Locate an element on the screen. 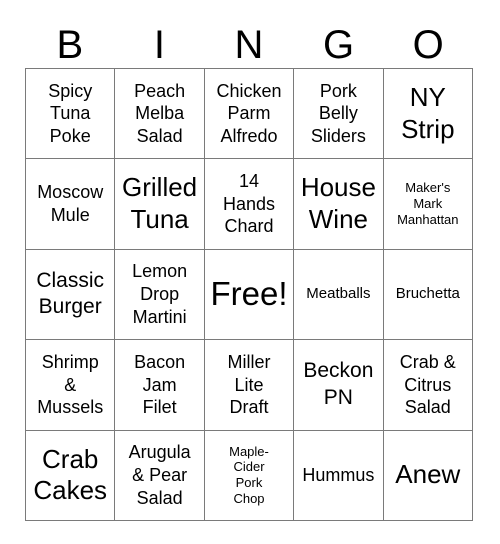 The image size is (500, 544). bingo-cell-b1: Spicy Tuna Poke is located at coordinates (71, 114).